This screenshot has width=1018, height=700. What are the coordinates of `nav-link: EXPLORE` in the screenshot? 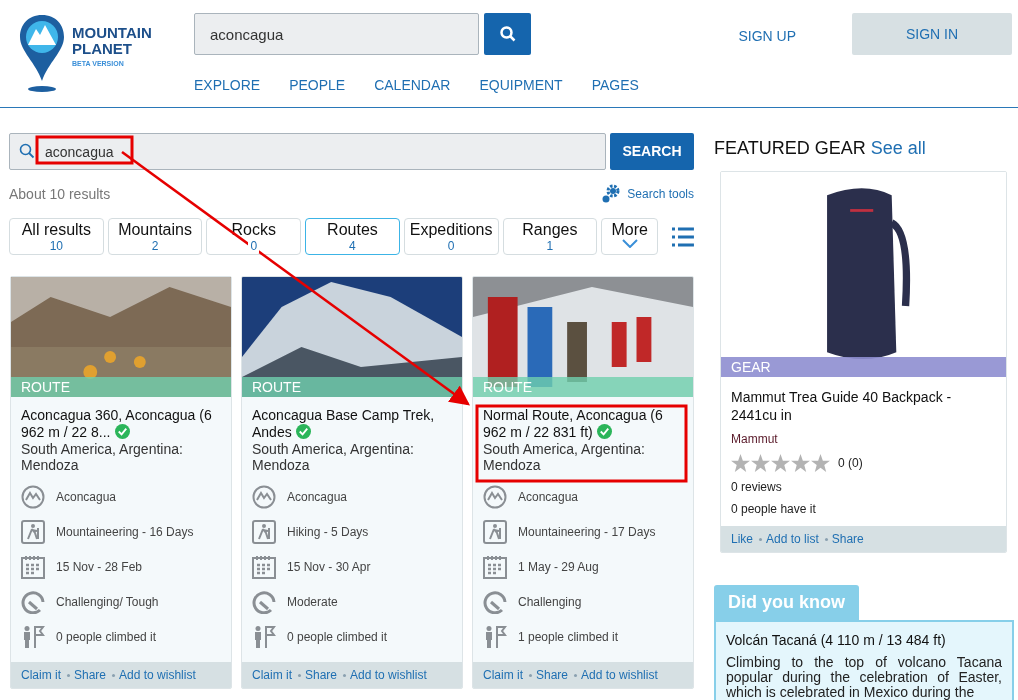 It's located at (227, 85).